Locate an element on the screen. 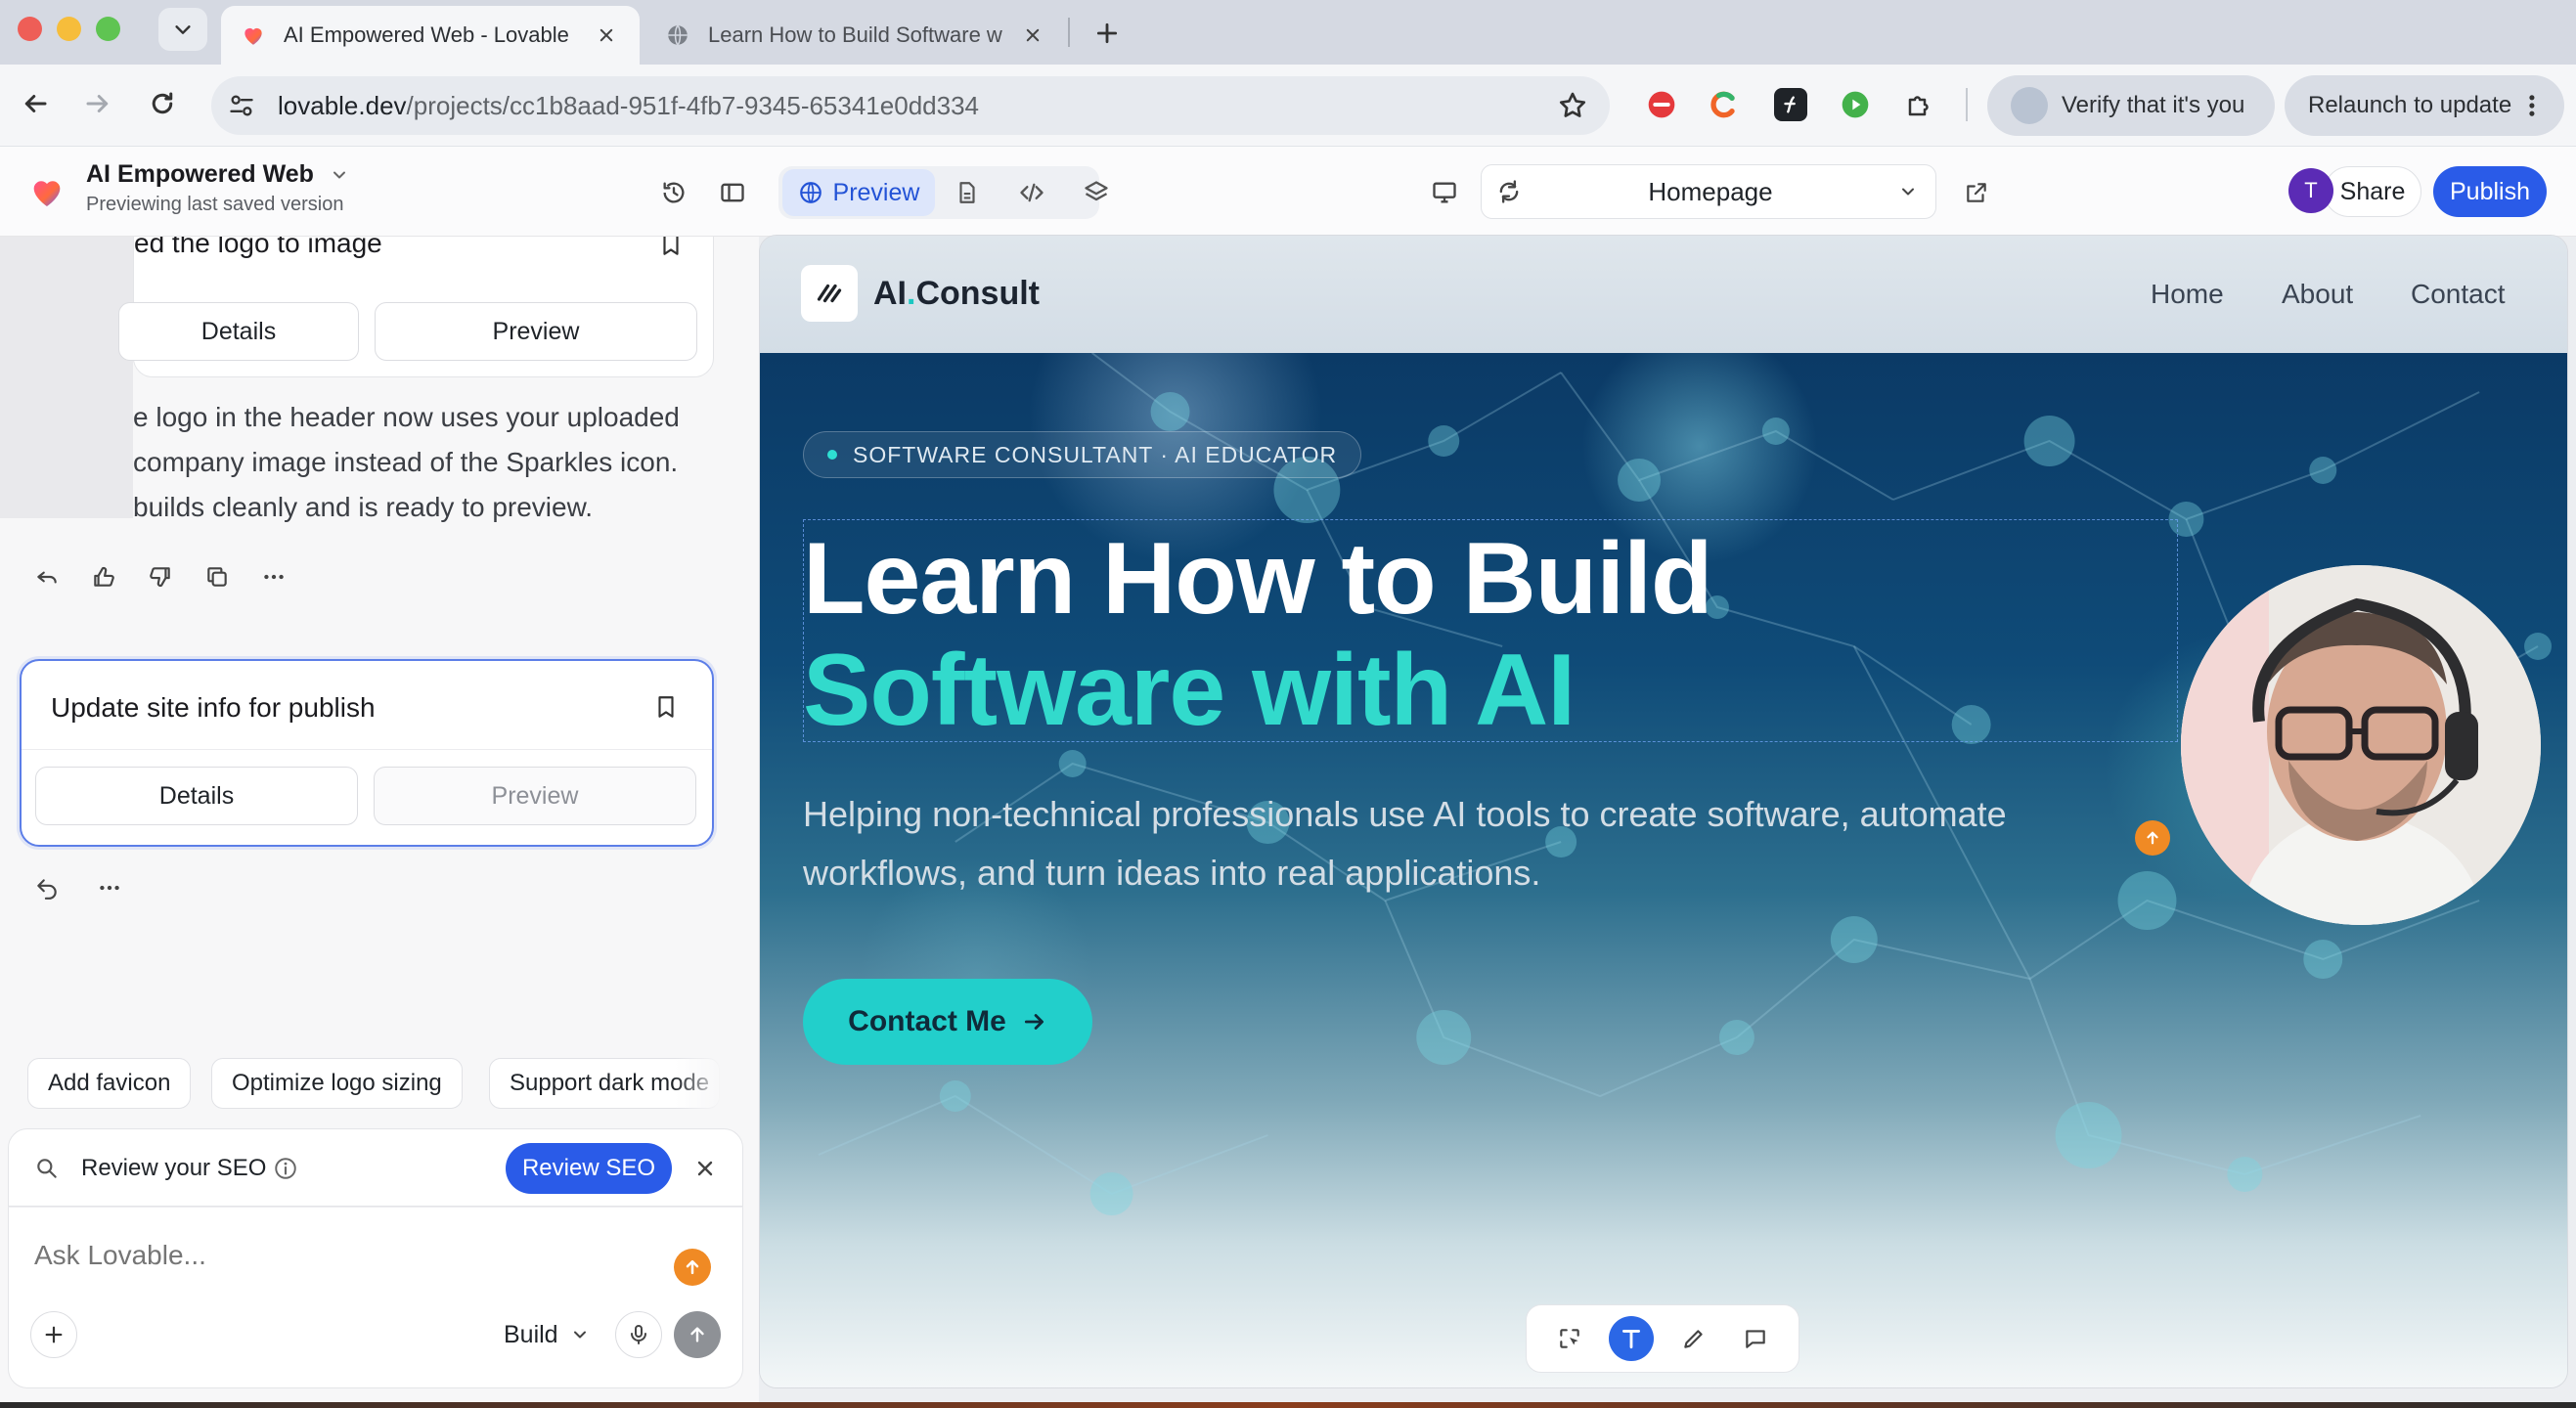 Image resolution: width=2576 pixels, height=1408 pixels. suggestion-add-favicon: Add favicon is located at coordinates (110, 1083).